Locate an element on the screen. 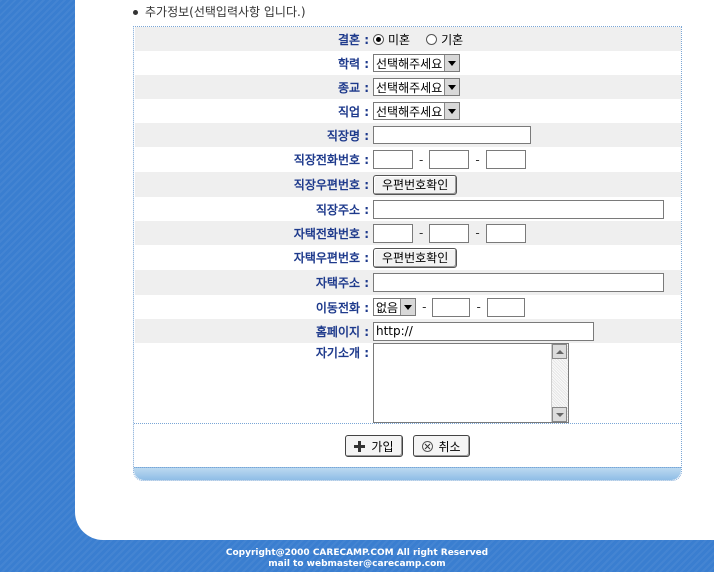 The height and width of the screenshot is (572, 714). religion-label: 종교 : is located at coordinates (353, 87).